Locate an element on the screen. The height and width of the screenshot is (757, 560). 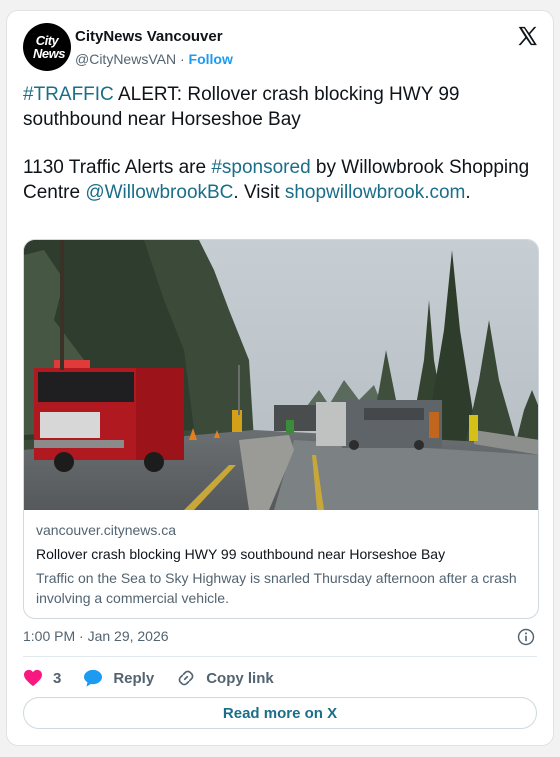
reply-icon is located at coordinates (93, 678).